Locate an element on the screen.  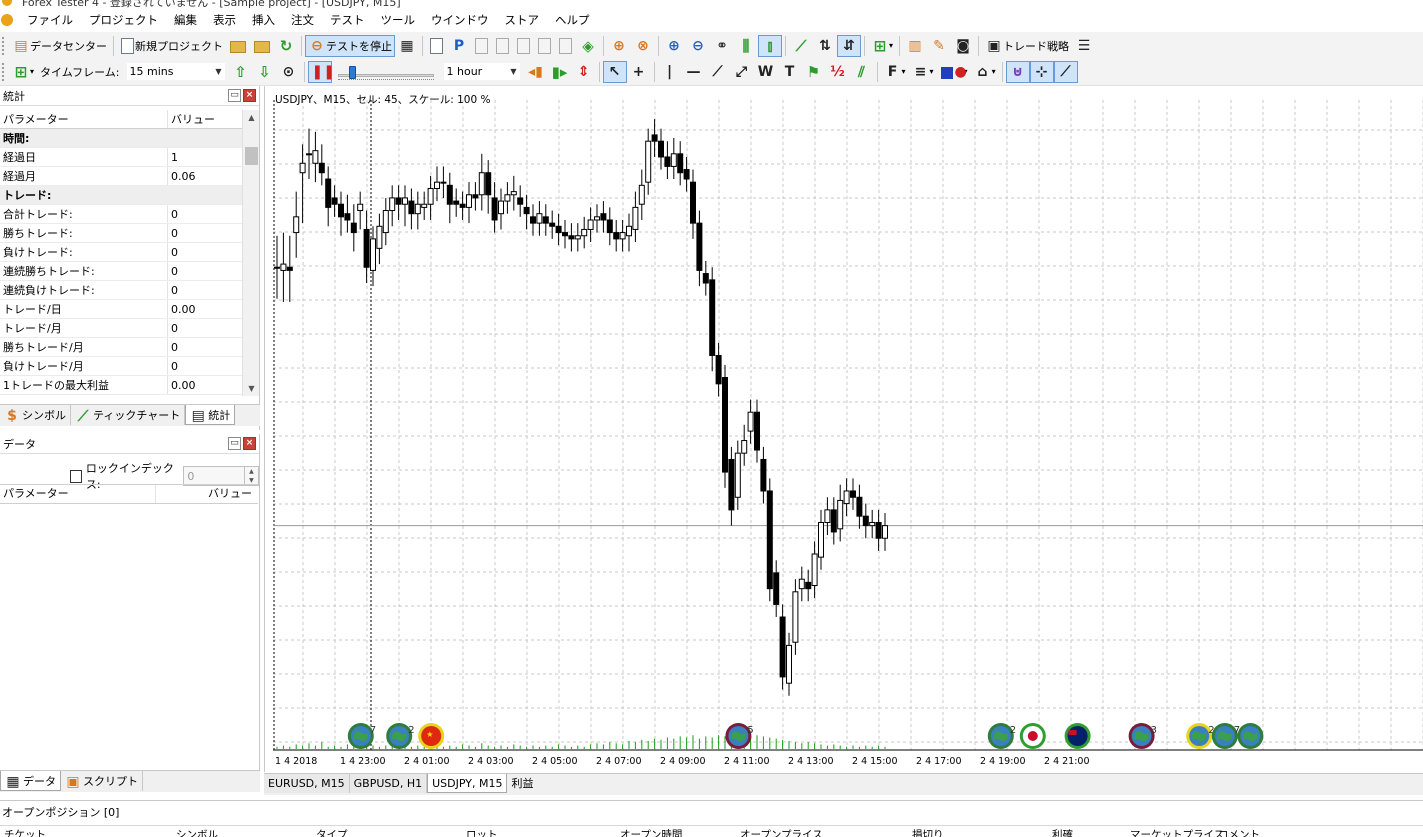
column-header-take-profit: 利確 is located at coordinates (1062, 832).